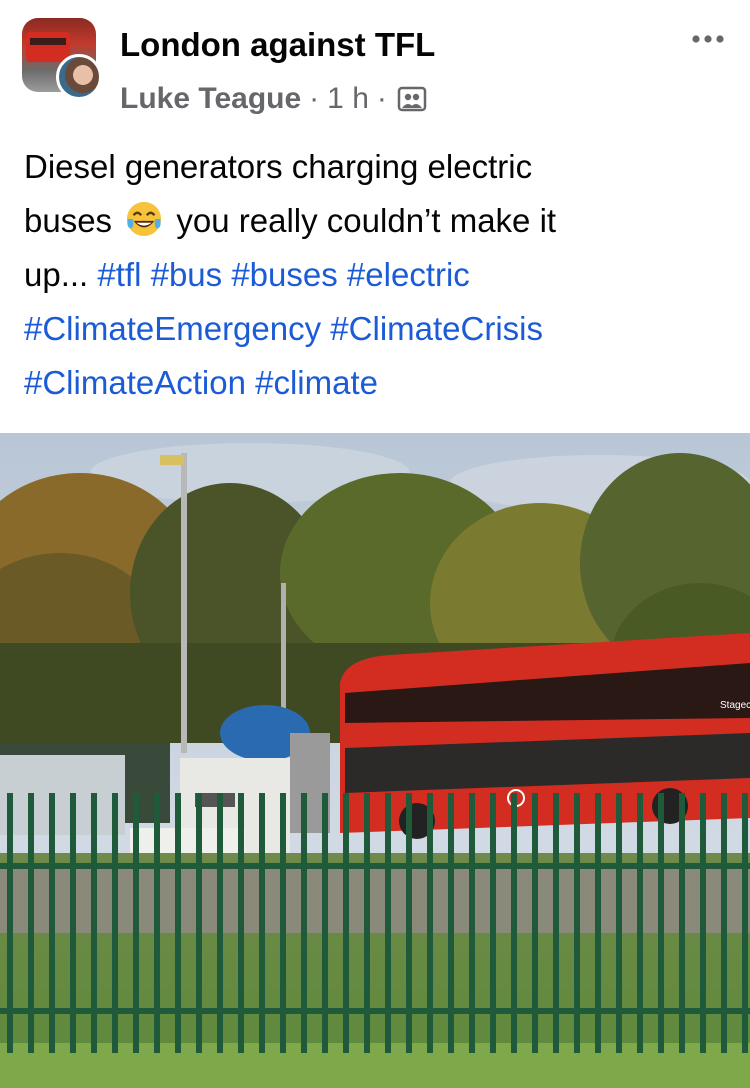 The width and height of the screenshot is (750, 1088). Describe the element at coordinates (172, 328) in the screenshot. I see `hashtag-link: #ClimateEmergency` at that location.